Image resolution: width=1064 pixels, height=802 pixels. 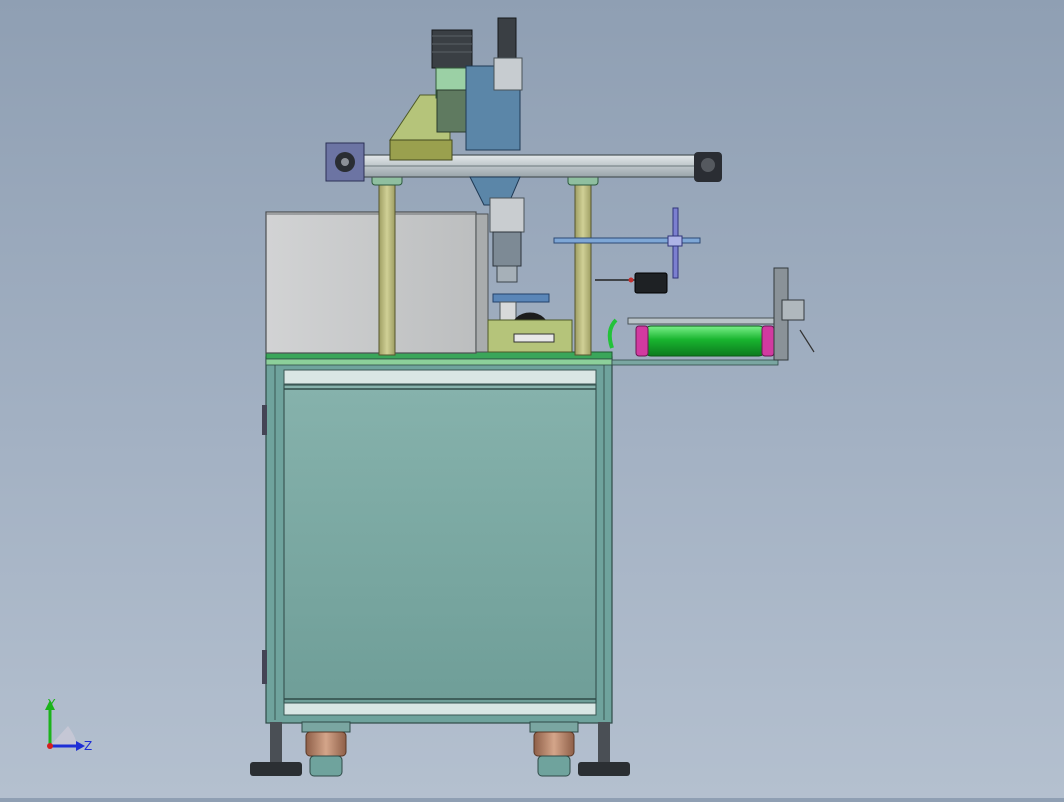 What do you see at coordinates (88, 746) in the screenshot?
I see `z-axis-label: Z` at bounding box center [88, 746].